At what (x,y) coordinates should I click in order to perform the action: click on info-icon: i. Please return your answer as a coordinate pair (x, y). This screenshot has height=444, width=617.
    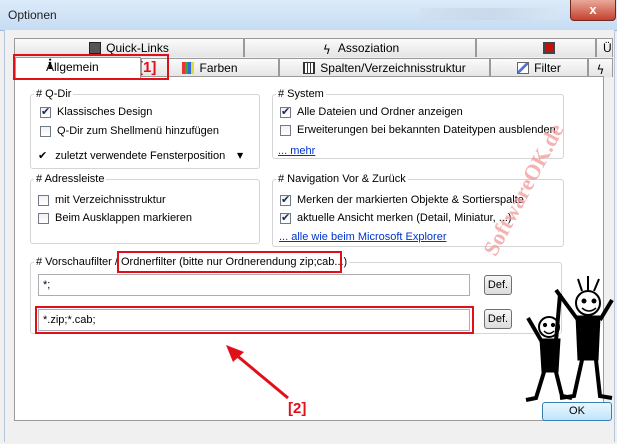
    Looking at the image, I should click on (50, 65).